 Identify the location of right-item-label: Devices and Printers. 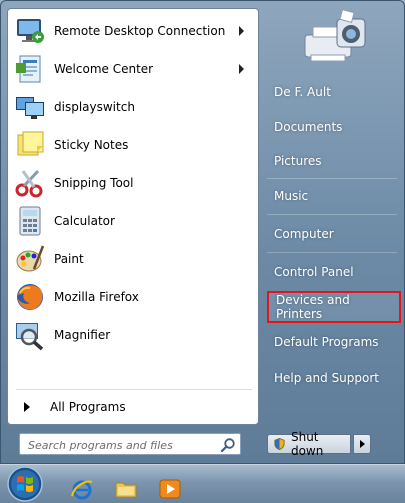
(313, 307).